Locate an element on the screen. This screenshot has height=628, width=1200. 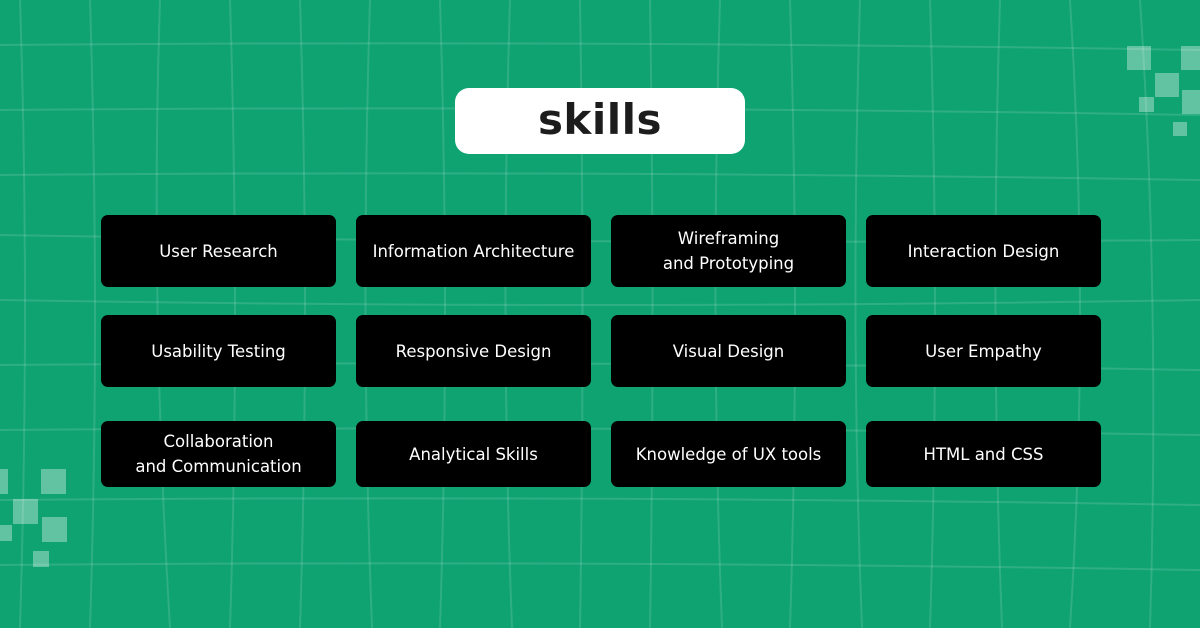
skill-card-responsive-design: Responsive Design is located at coordinates (473, 351).